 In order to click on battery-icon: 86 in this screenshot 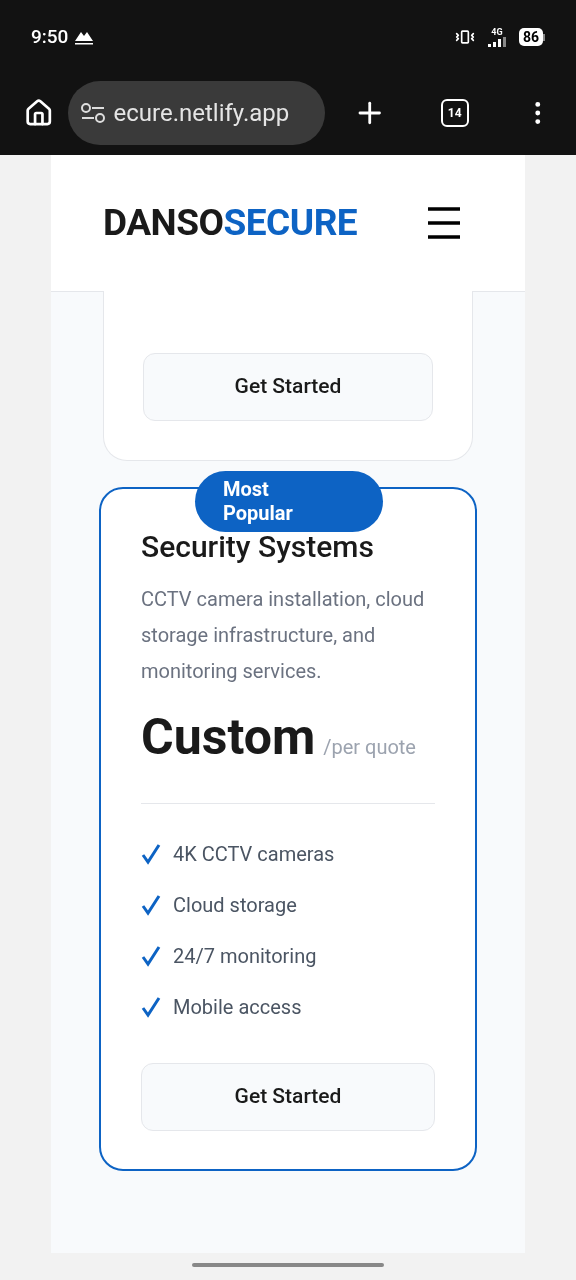, I will do `click(531, 37)`.